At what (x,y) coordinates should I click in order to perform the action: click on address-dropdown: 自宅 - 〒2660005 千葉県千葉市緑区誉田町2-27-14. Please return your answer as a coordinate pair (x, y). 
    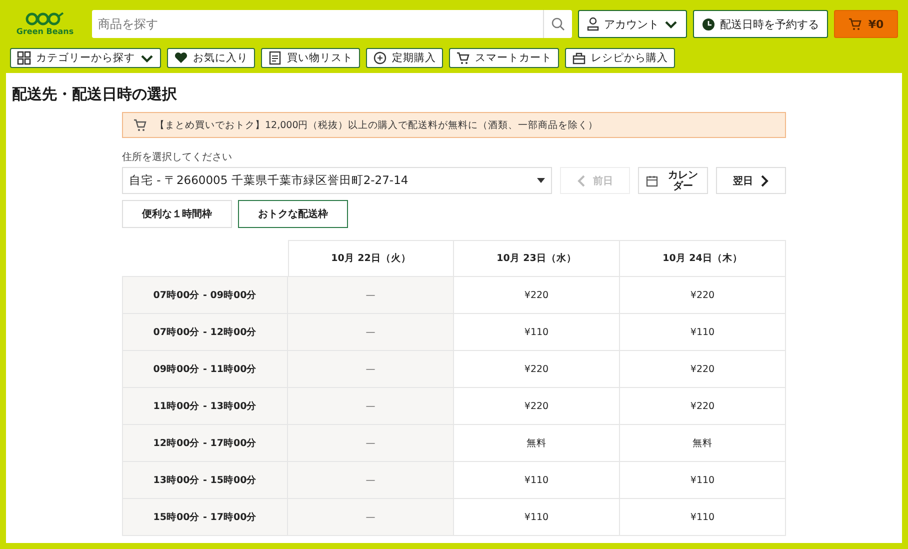
    Looking at the image, I should click on (337, 180).